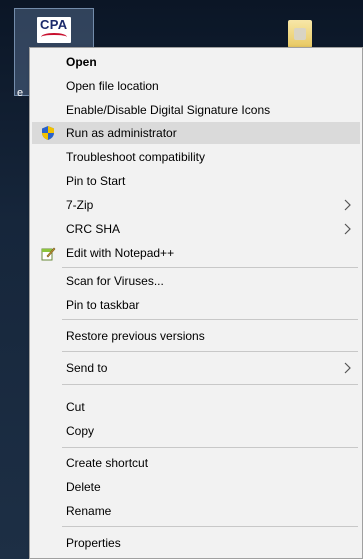 The width and height of the screenshot is (363, 559). I want to click on menu-item-crc-sha: CRC SHA, so click(196, 229).